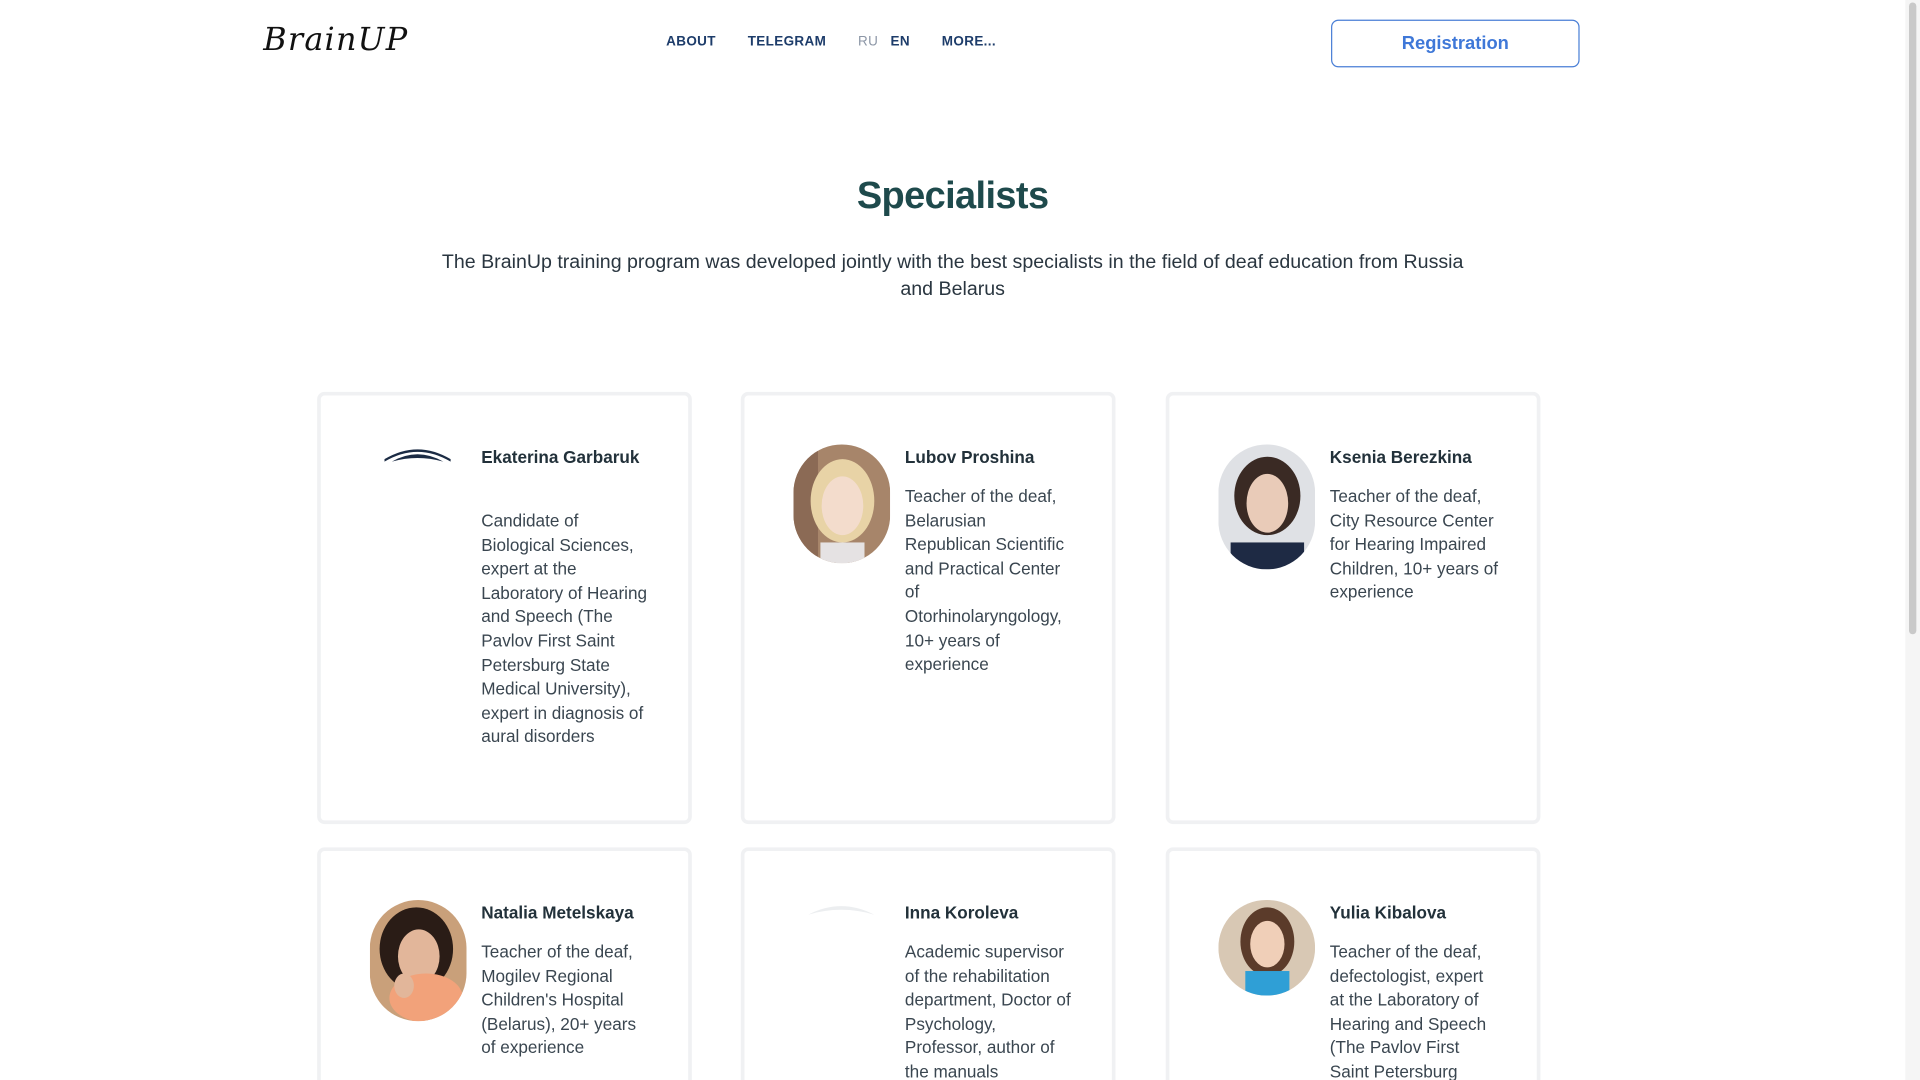 The image size is (1920, 1080). What do you see at coordinates (1388, 912) in the screenshot?
I see `specialist-name: Yulia Kibalova` at bounding box center [1388, 912].